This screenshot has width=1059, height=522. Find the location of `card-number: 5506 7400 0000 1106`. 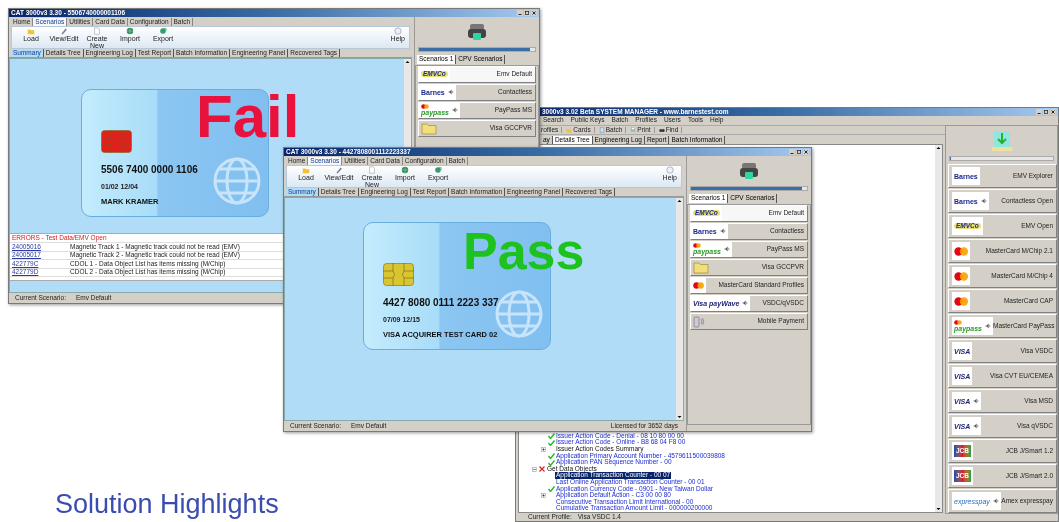

card-number: 5506 7400 0000 1106 is located at coordinates (150, 170).